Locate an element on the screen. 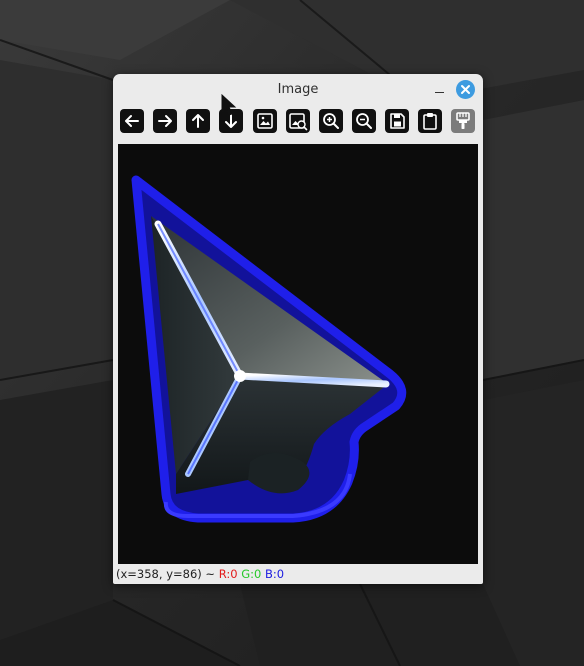 Image resolution: width=584 pixels, height=666 pixels. window-title: Image is located at coordinates (298, 89).